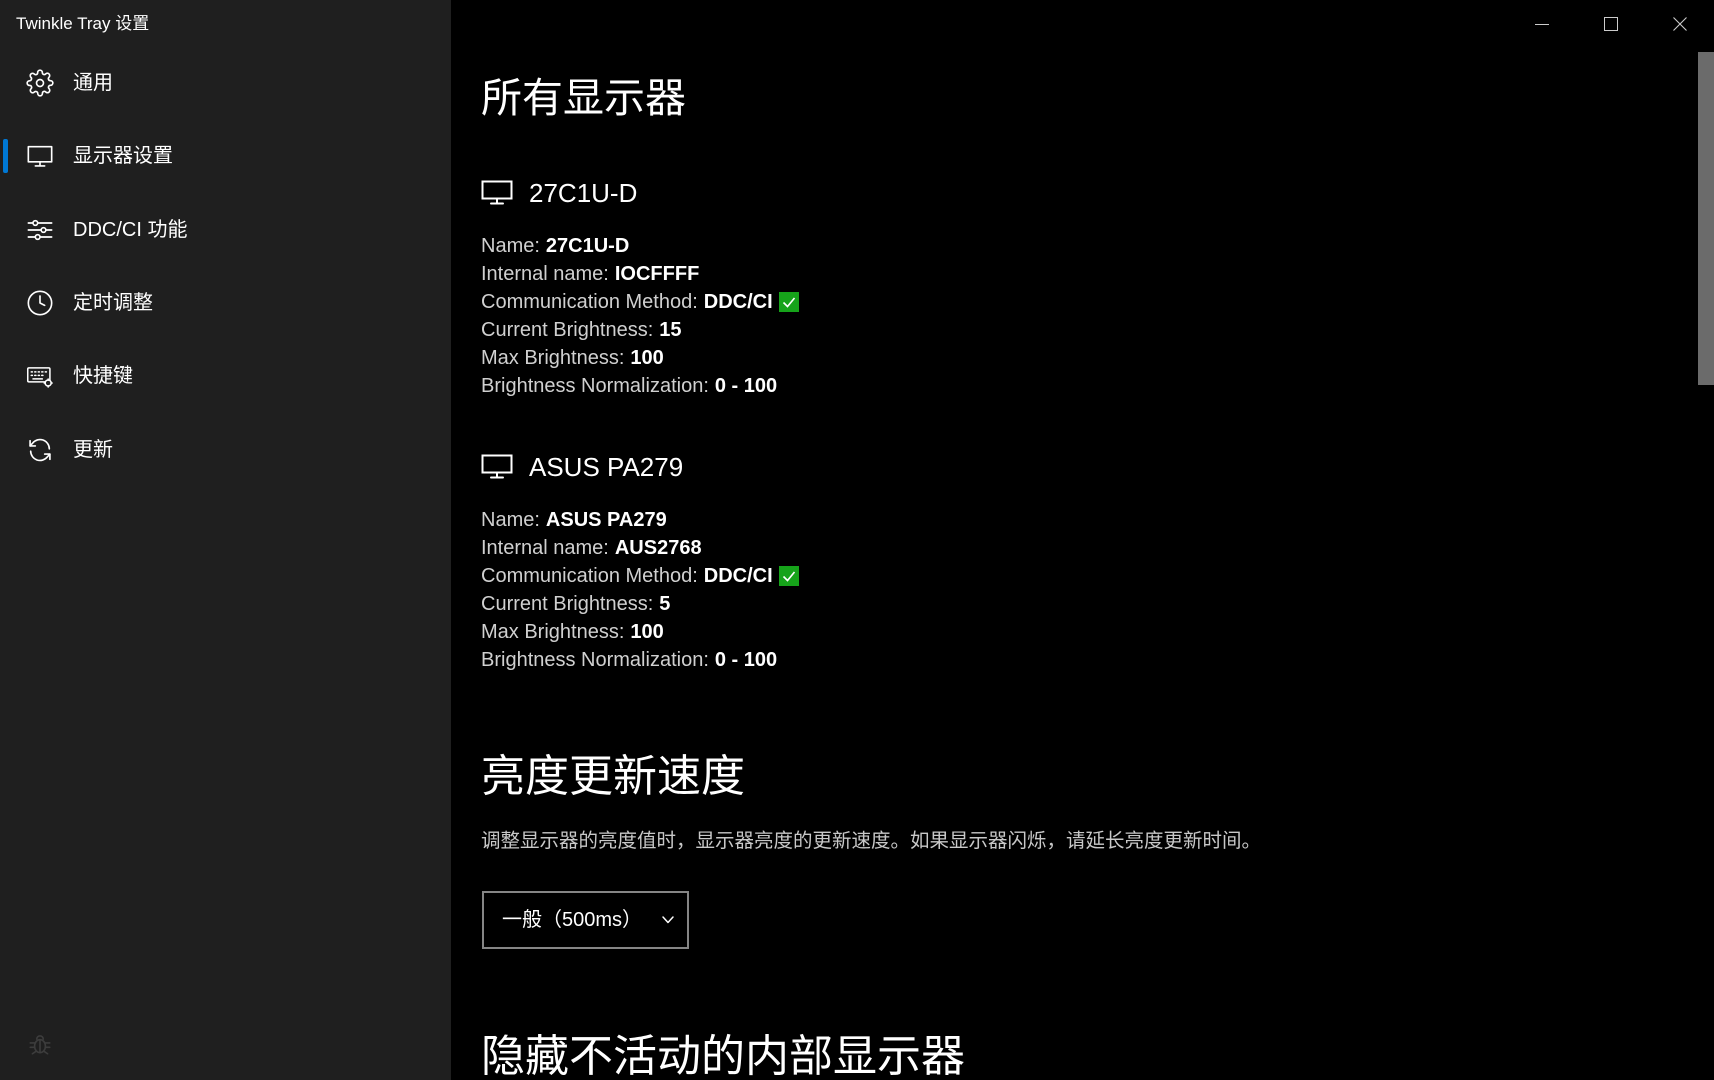 This screenshot has width=1714, height=1080. I want to click on field-internal-name: Internal name: AUS2768, so click(640, 548).